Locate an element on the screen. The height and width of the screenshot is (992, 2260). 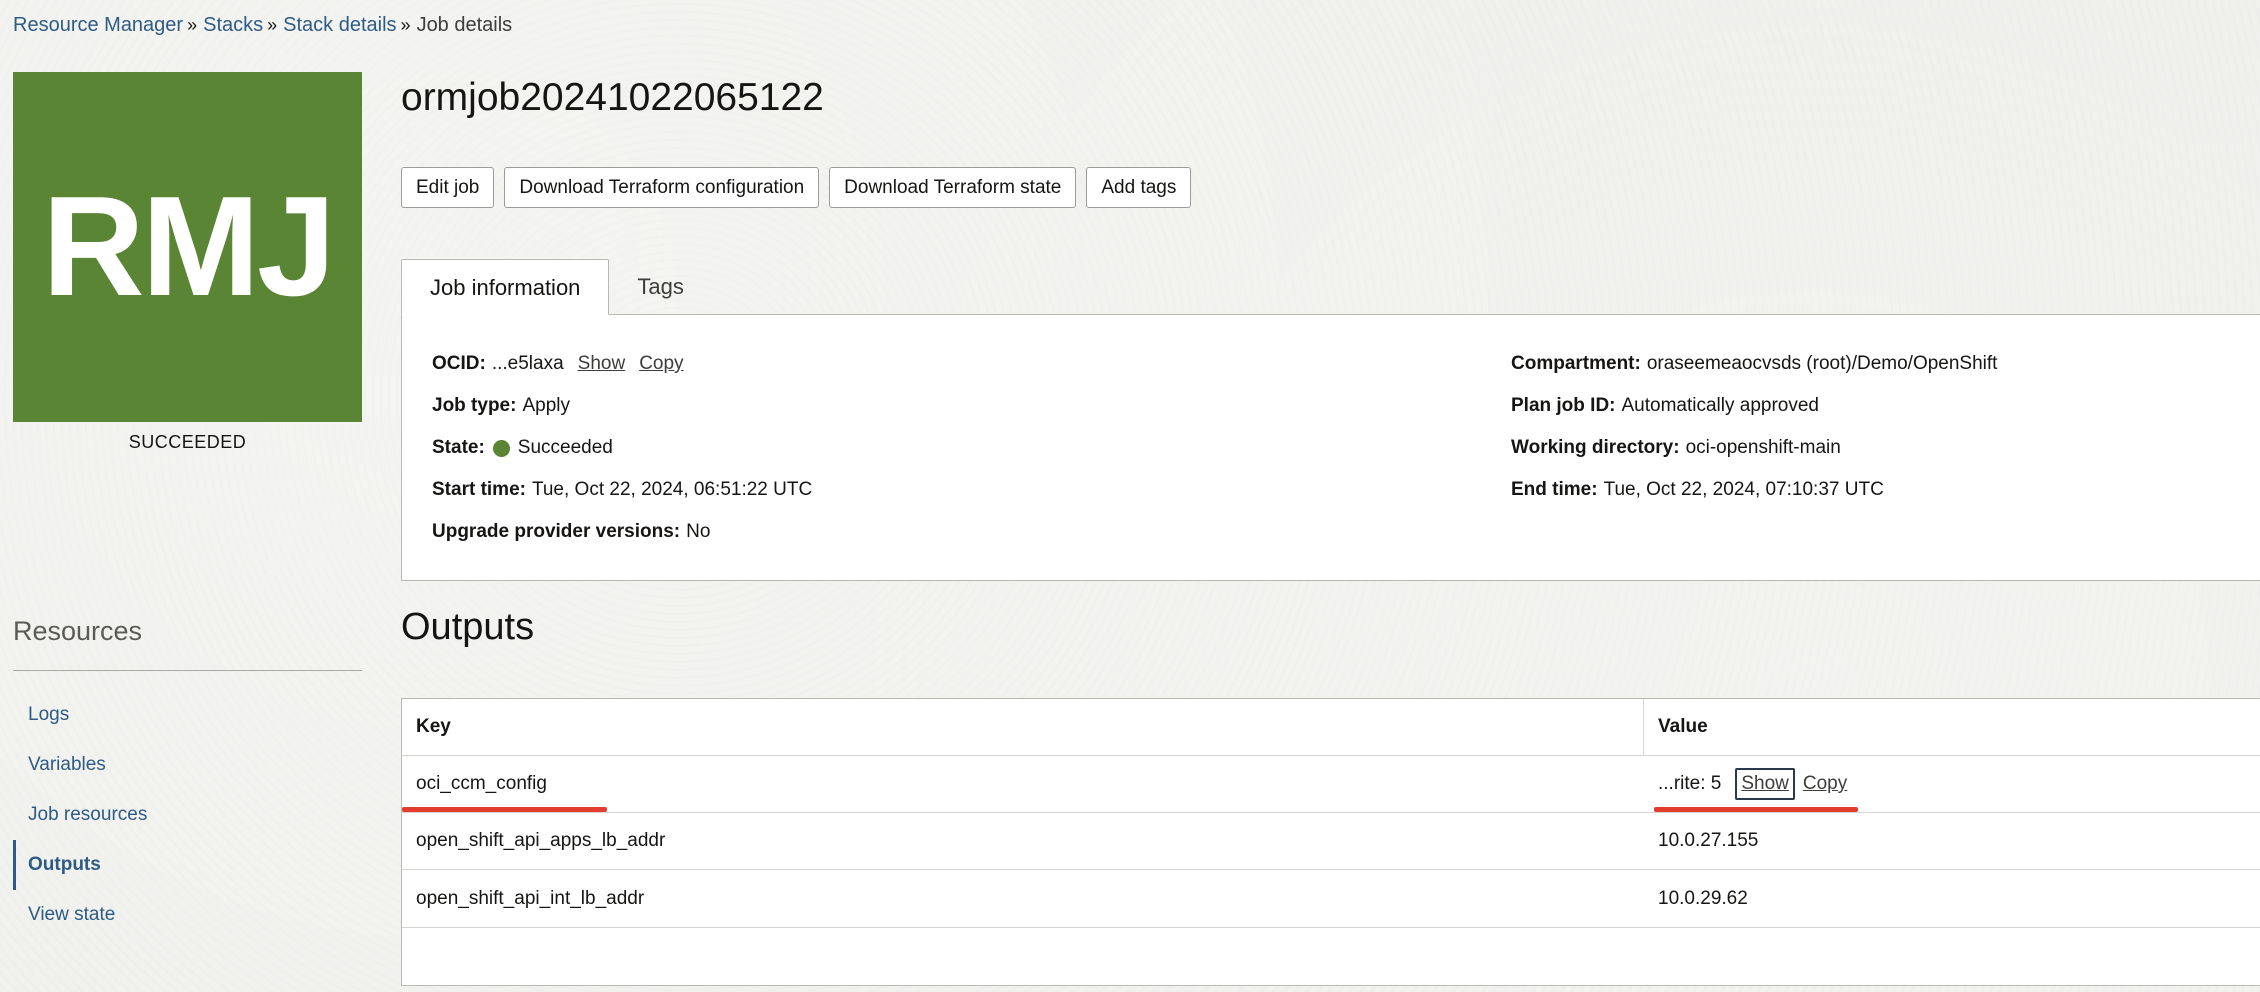
resources-item-variables: Variables is located at coordinates (187, 765).